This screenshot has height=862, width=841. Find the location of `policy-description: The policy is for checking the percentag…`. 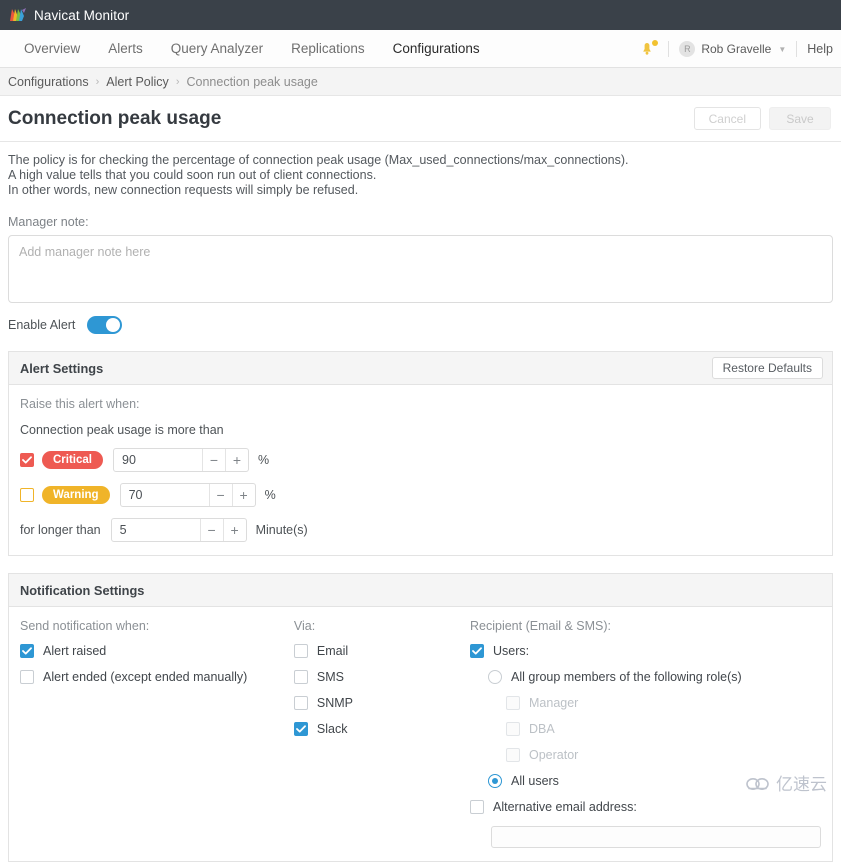

policy-description: The policy is for checking the percentag… is located at coordinates (420, 175).